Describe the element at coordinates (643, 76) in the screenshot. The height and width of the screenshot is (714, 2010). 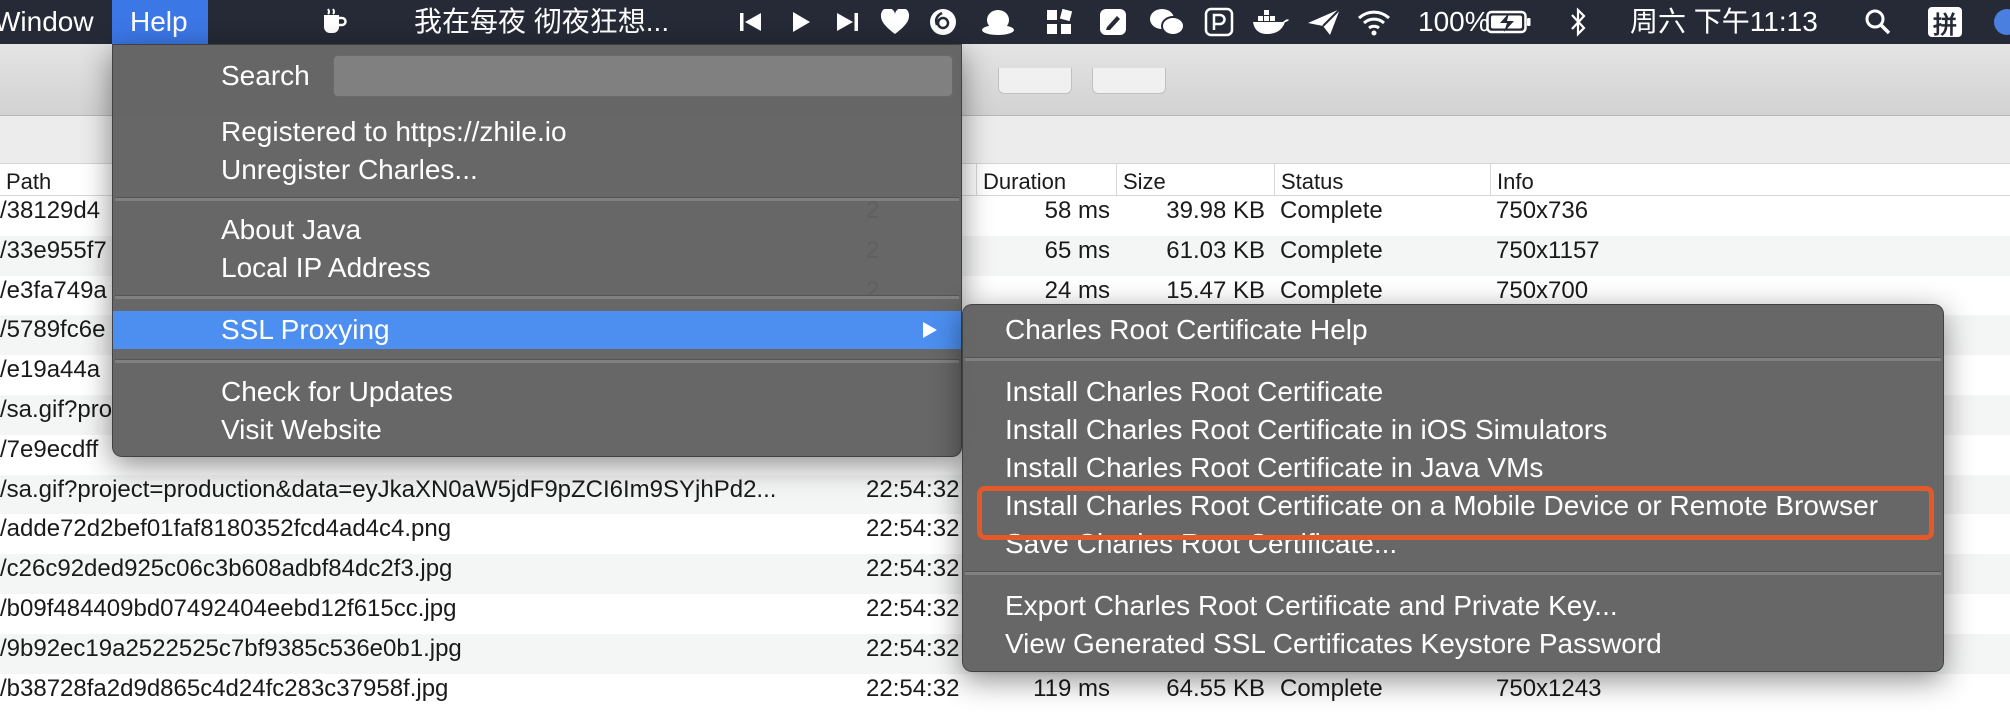
I see `help-search-input` at that location.